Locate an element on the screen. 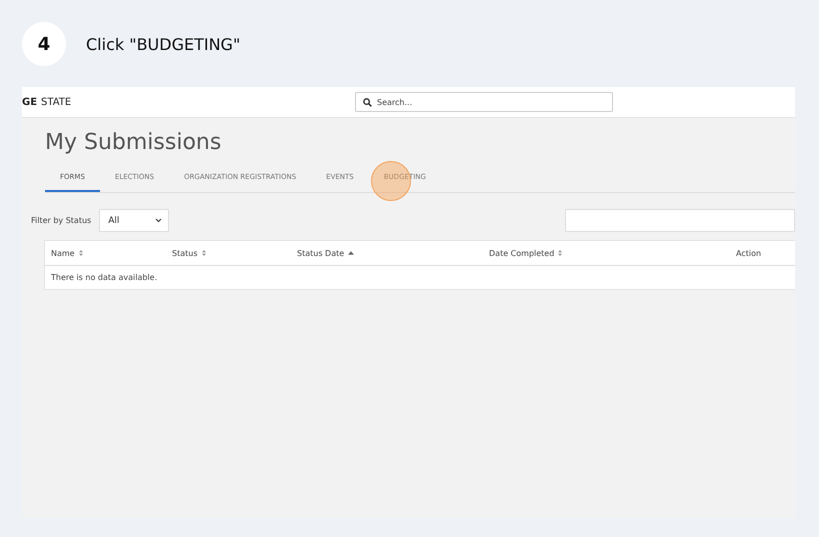  step-instruction: Click "BUDGETING" is located at coordinates (163, 44).